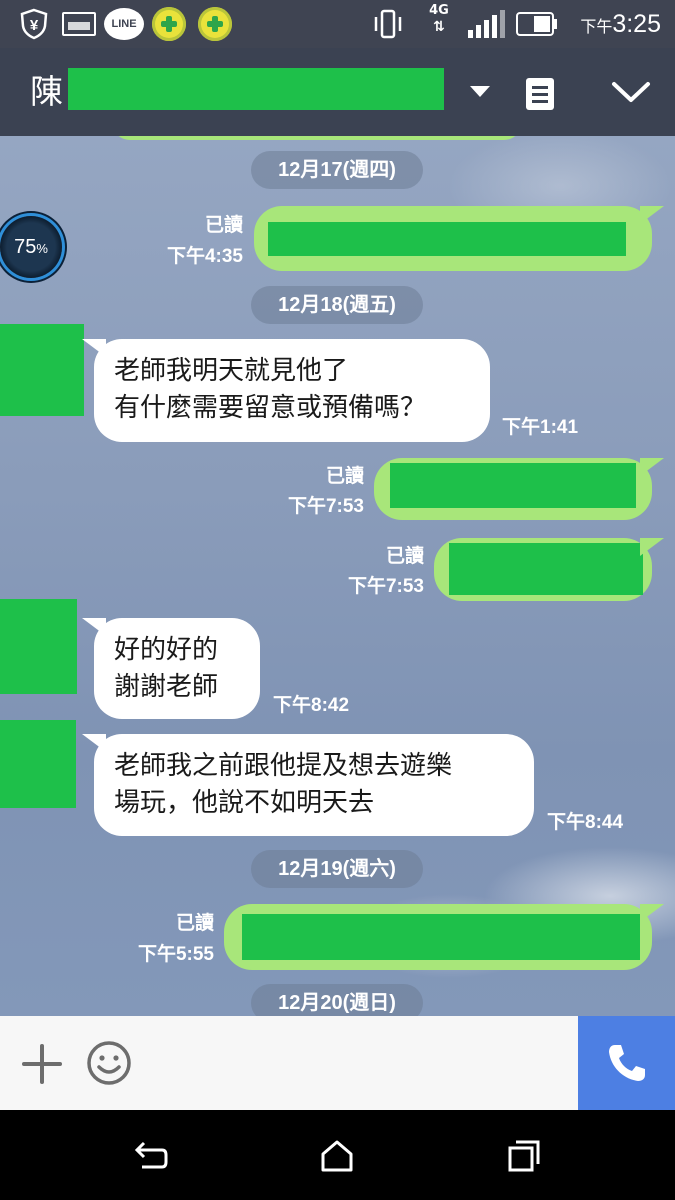  What do you see at coordinates (204, 256) in the screenshot?
I see `message-time: 下午4:35` at bounding box center [204, 256].